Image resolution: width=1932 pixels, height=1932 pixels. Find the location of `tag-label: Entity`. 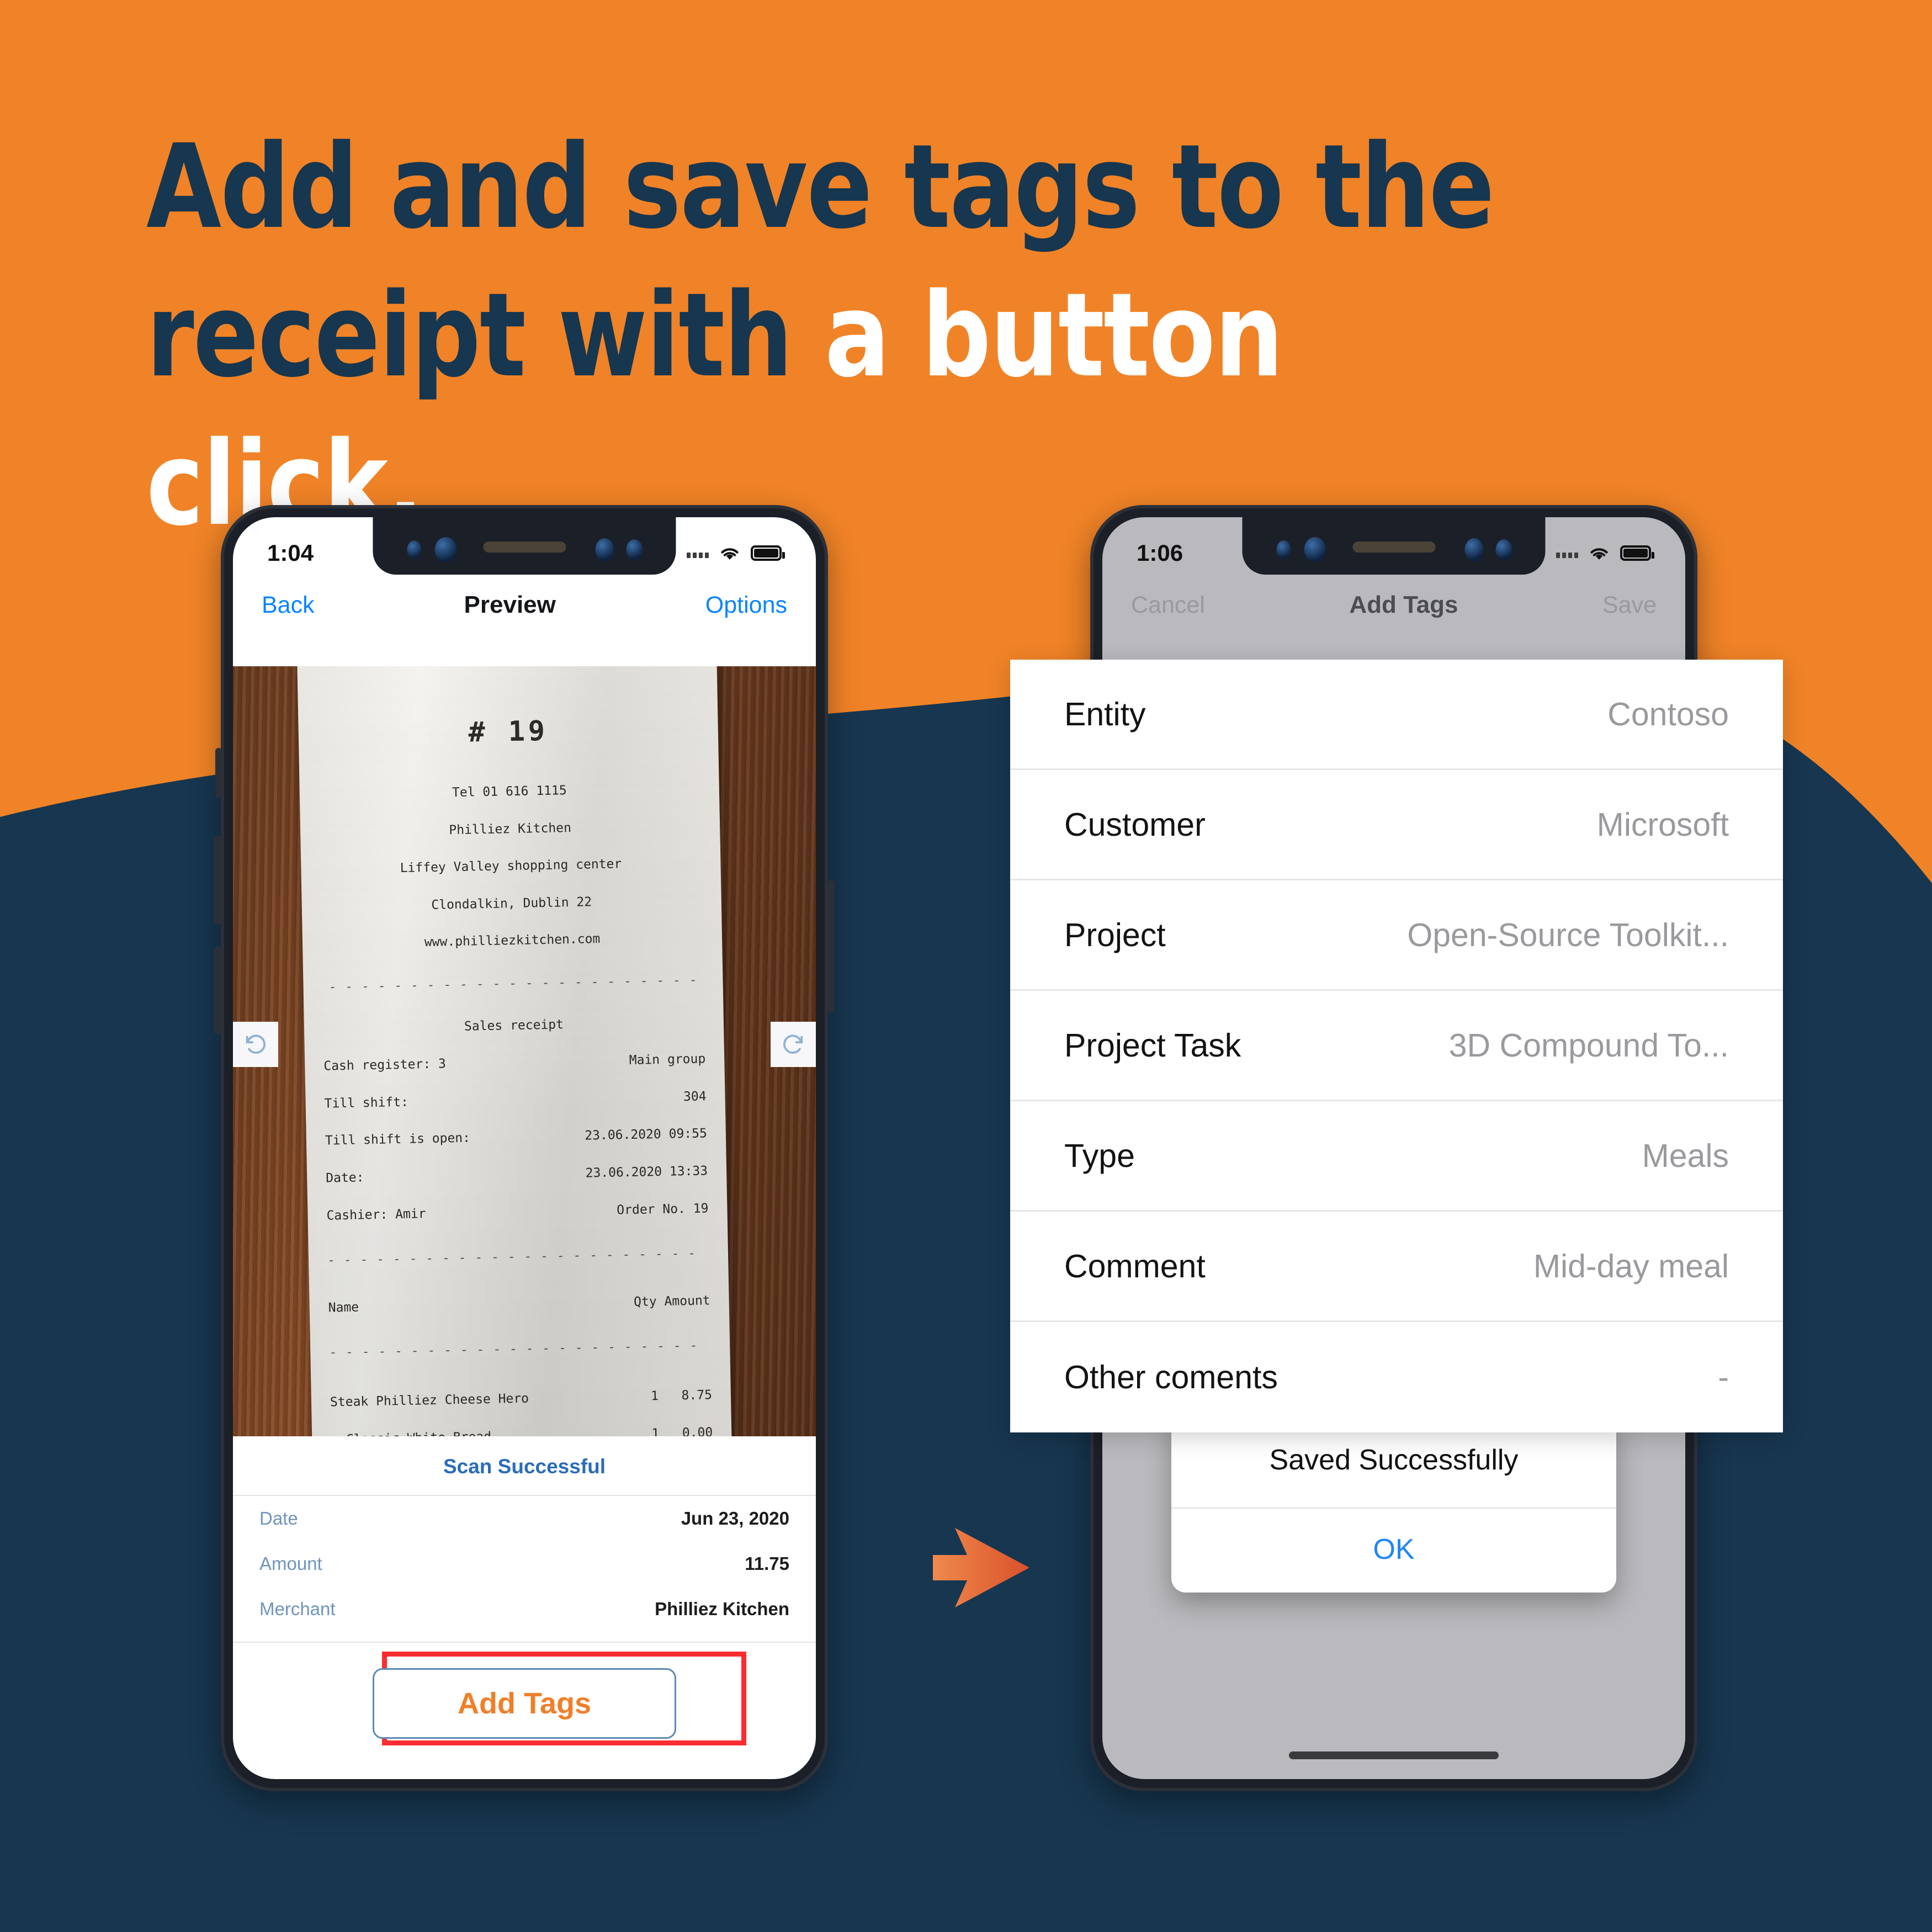

tag-label: Entity is located at coordinates (1105, 715).